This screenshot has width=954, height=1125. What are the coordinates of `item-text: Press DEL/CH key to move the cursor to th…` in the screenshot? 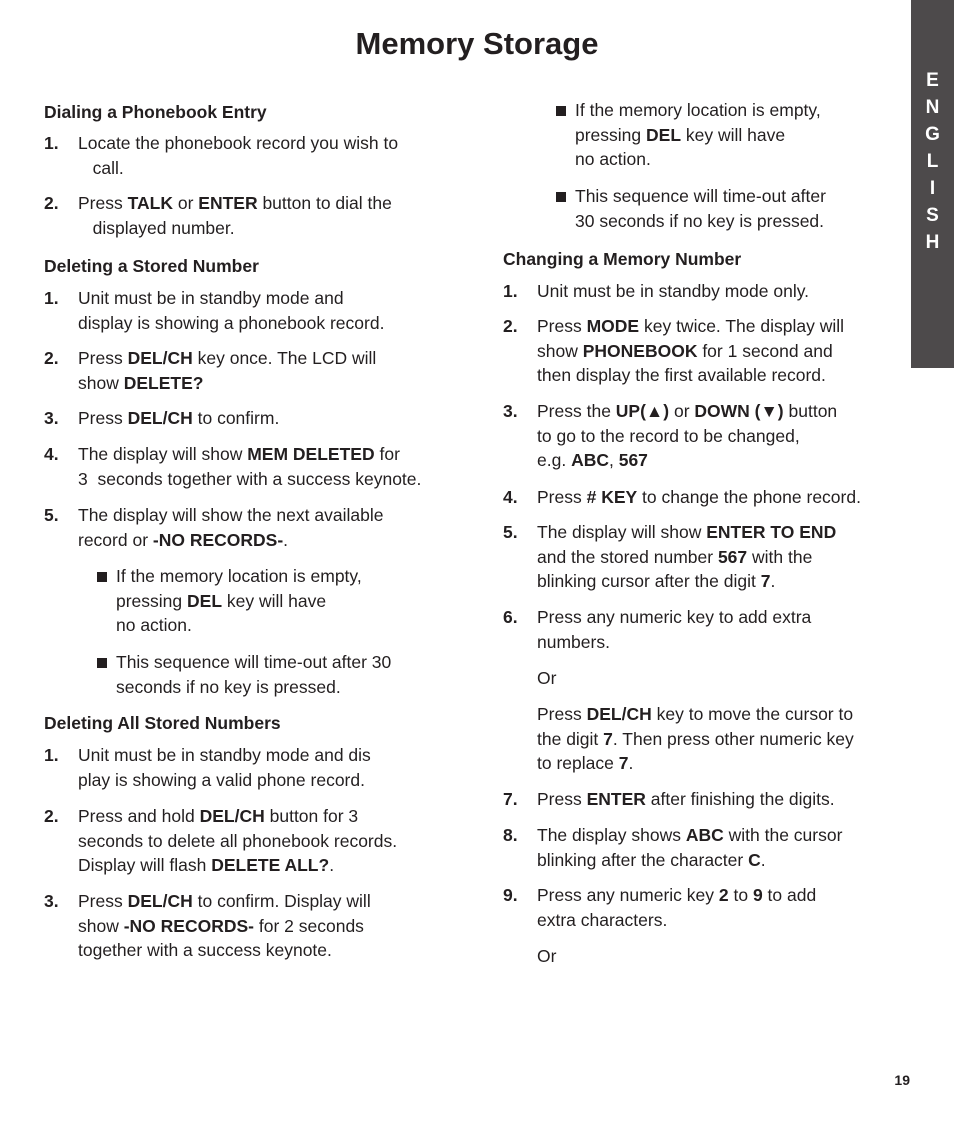 It's located at (695, 739).